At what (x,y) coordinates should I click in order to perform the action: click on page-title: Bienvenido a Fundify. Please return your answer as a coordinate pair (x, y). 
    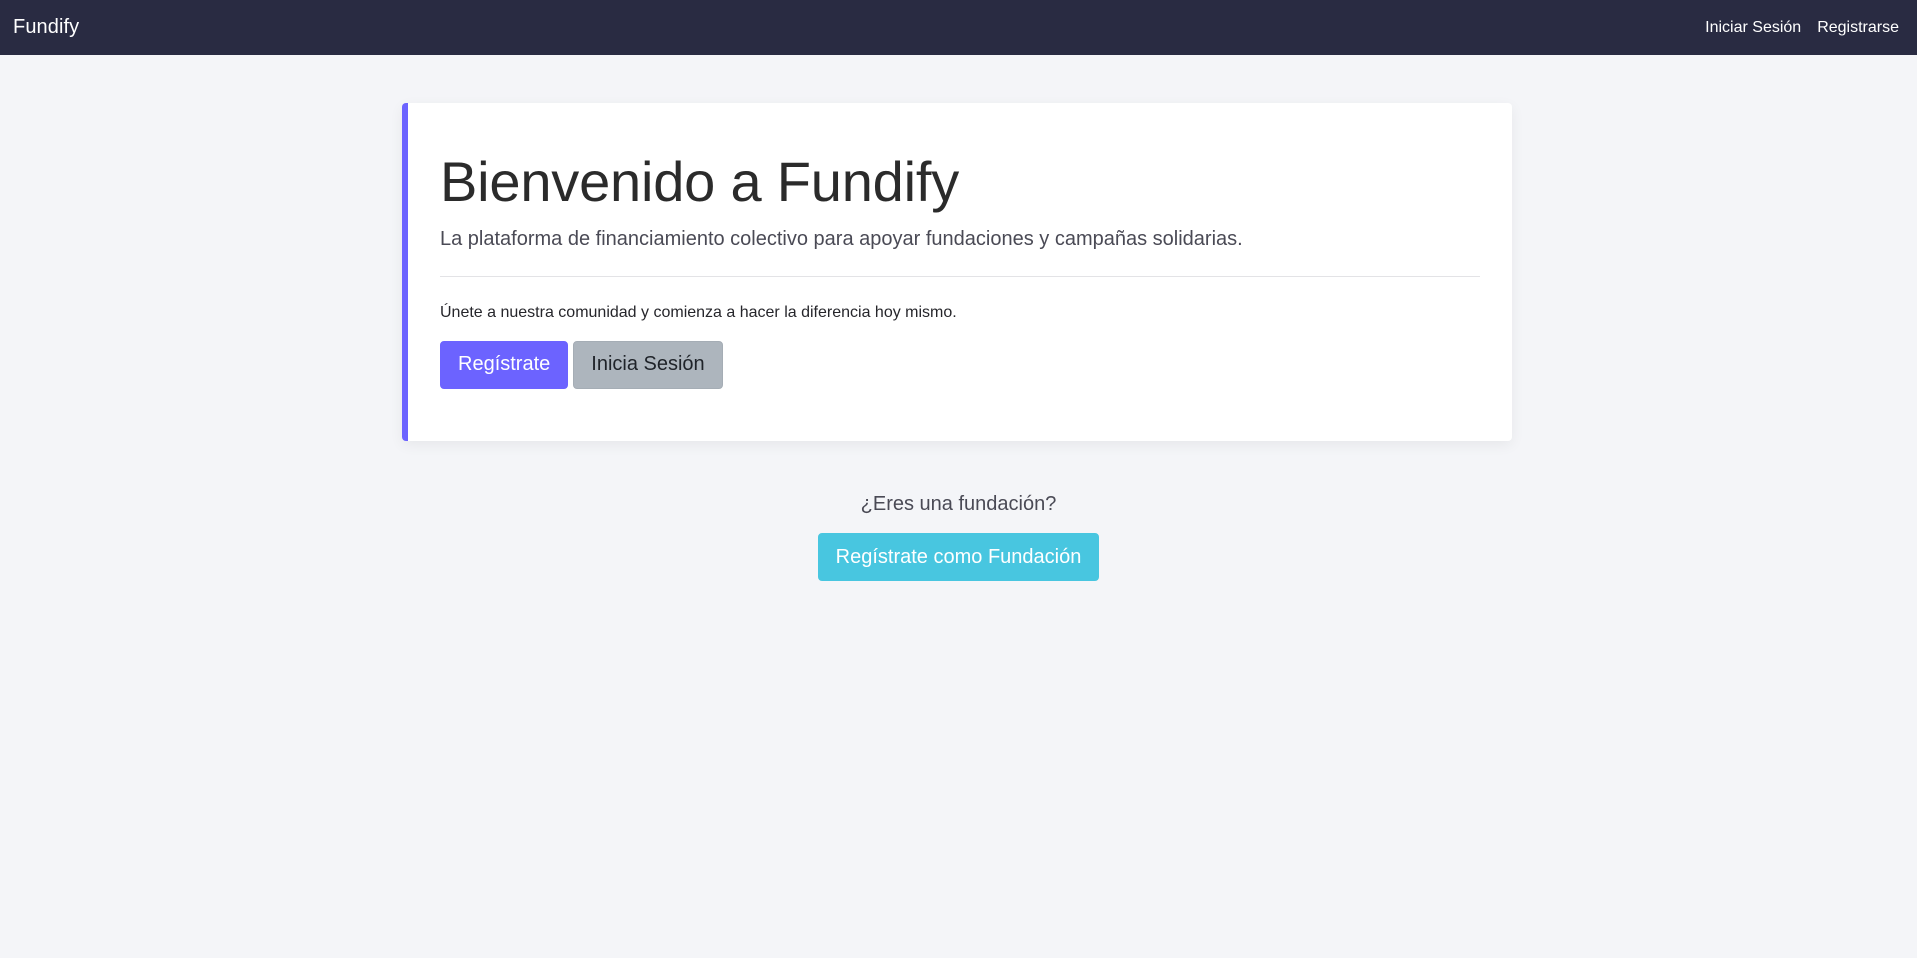
    Looking at the image, I should click on (700, 181).